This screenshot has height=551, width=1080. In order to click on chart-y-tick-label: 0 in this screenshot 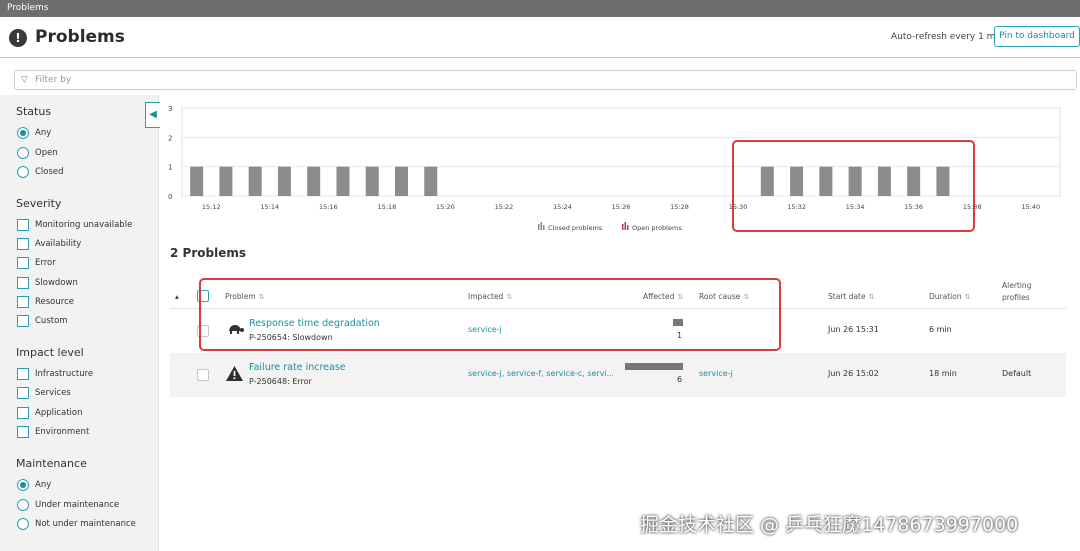, I will do `click(170, 197)`.